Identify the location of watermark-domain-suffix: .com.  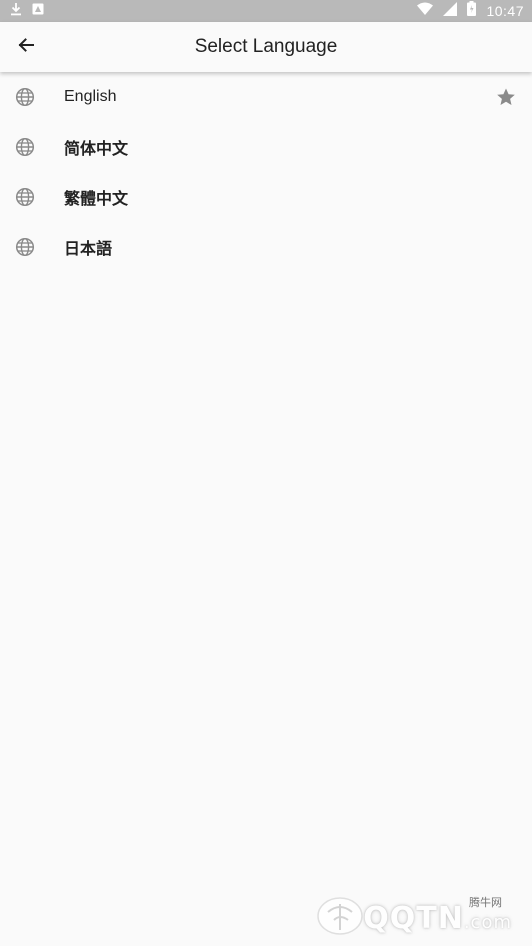
(487, 922).